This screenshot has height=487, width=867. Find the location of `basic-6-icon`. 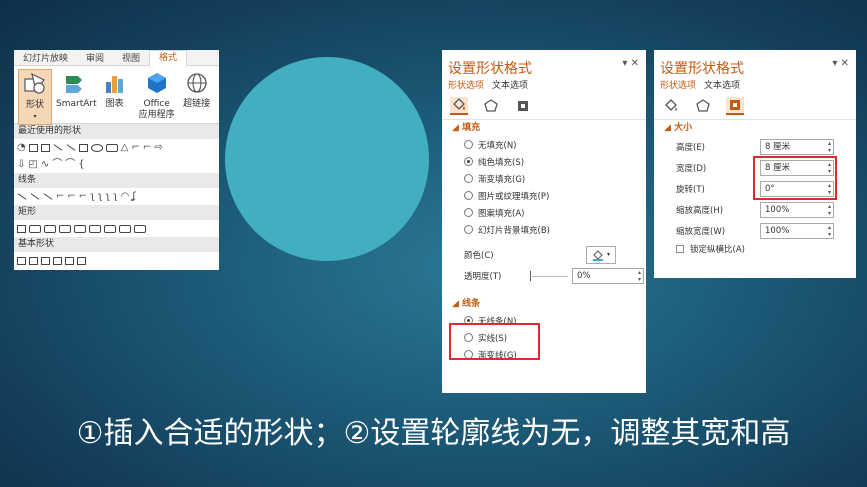

basic-6-icon is located at coordinates (81, 260).